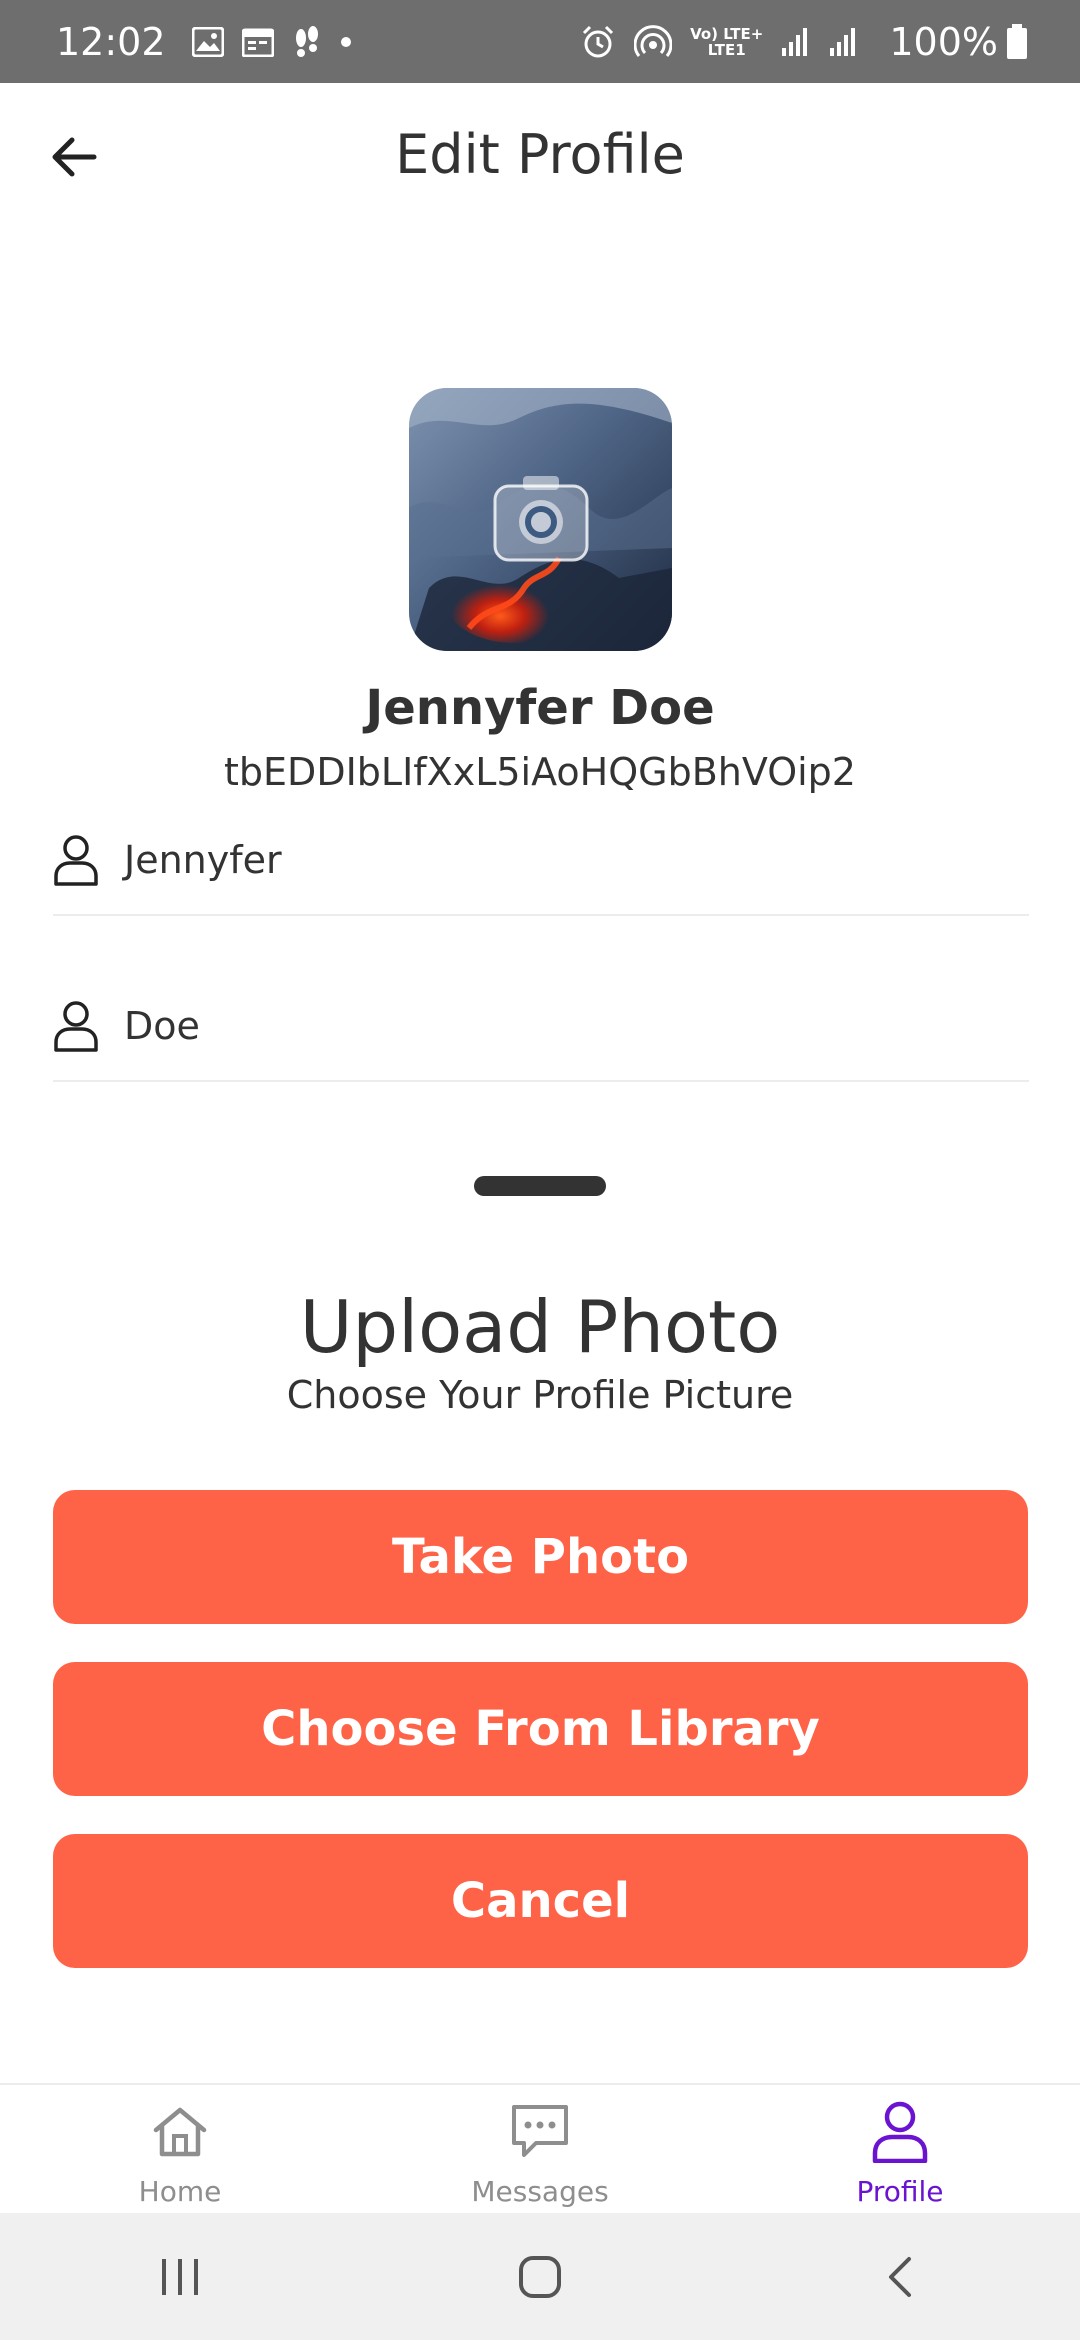 Image resolution: width=1080 pixels, height=2340 pixels. I want to click on camera-icon, so click(541, 517).